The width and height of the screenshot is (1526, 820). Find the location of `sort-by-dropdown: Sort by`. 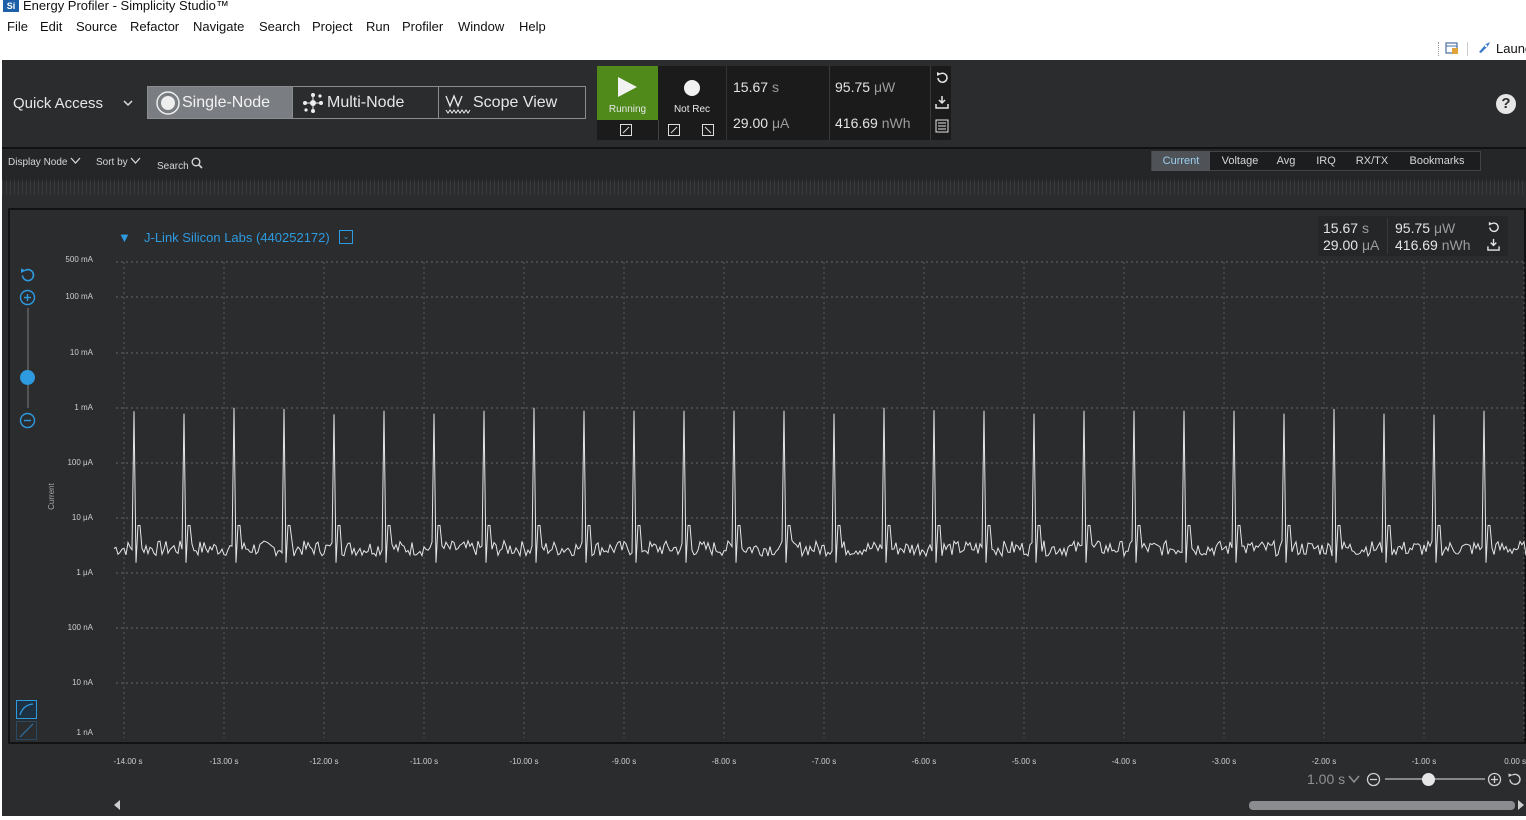

sort-by-dropdown: Sort by is located at coordinates (118, 162).